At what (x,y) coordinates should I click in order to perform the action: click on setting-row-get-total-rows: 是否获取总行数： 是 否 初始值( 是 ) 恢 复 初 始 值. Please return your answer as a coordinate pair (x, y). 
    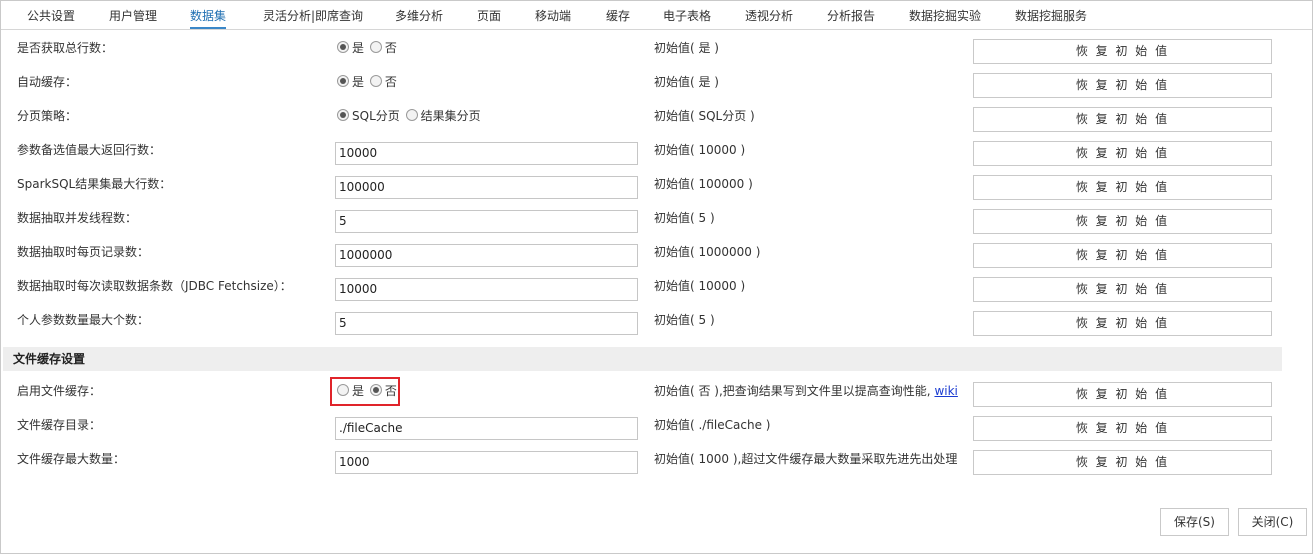
    Looking at the image, I should click on (656, 52).